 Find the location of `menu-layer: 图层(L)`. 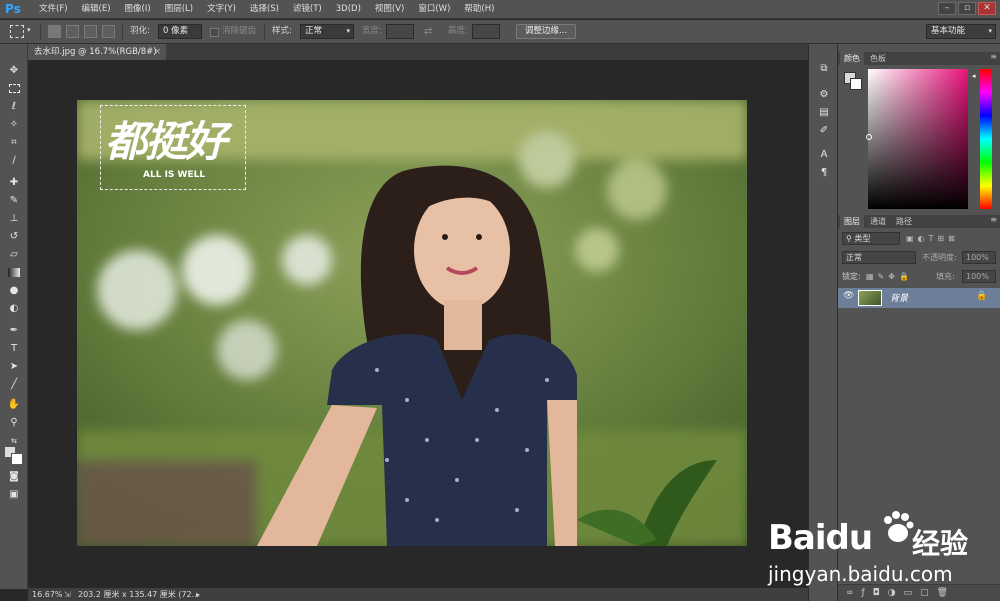

menu-layer: 图层(L) is located at coordinates (179, 9).